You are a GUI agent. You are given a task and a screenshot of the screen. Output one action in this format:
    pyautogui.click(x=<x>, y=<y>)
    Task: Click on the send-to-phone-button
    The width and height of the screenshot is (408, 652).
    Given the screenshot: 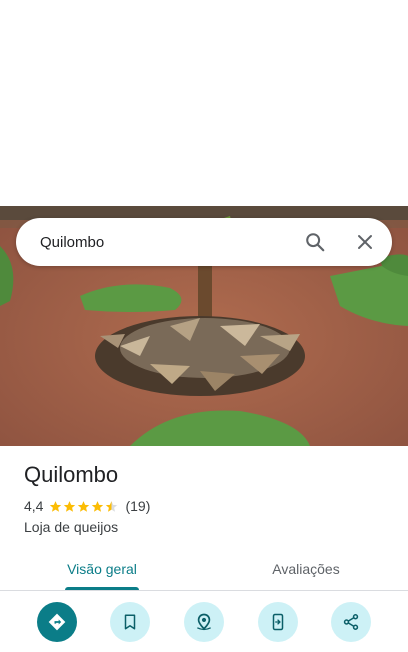 What is the action you would take?
    pyautogui.click(x=277, y=621)
    